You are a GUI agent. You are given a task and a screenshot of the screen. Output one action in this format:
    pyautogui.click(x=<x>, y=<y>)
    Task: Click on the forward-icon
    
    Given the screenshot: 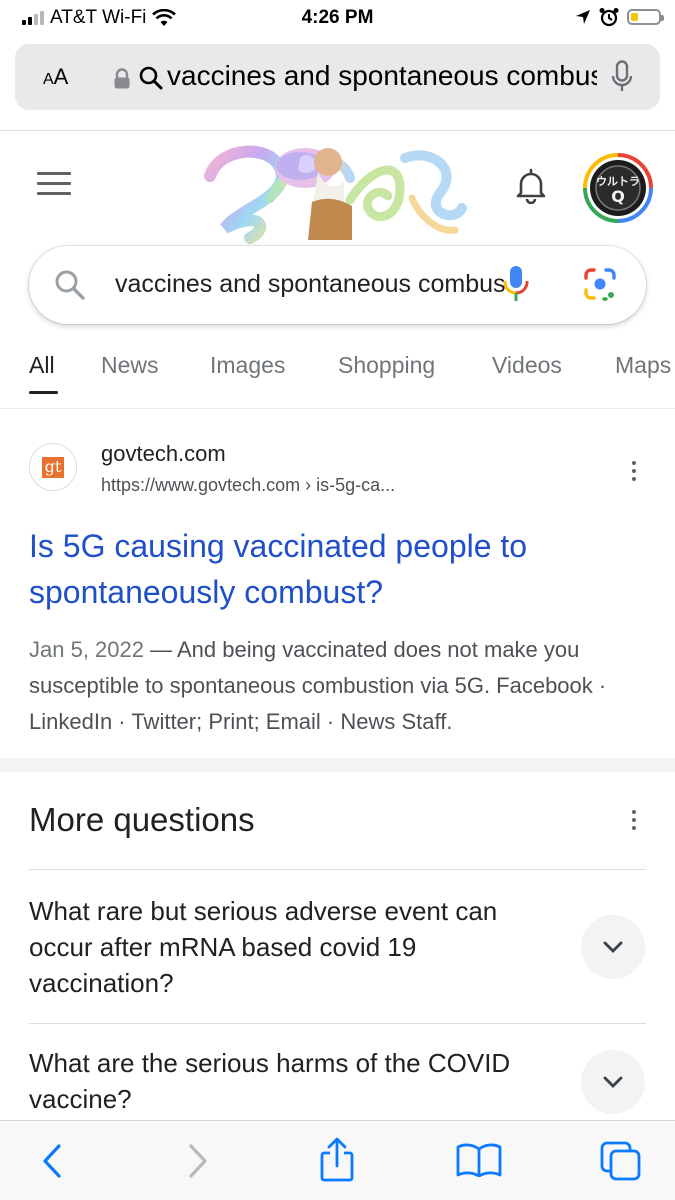 What is the action you would take?
    pyautogui.click(x=198, y=1161)
    